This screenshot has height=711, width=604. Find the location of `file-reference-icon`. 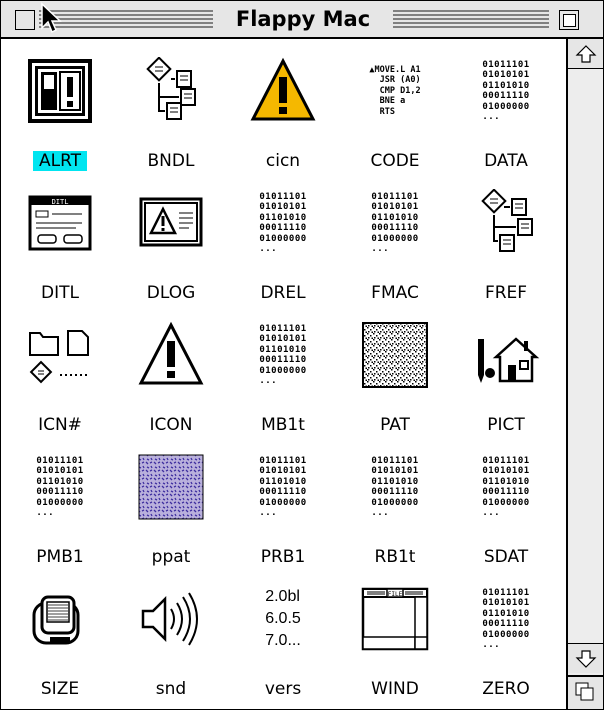

file-reference-icon is located at coordinates (506, 223).